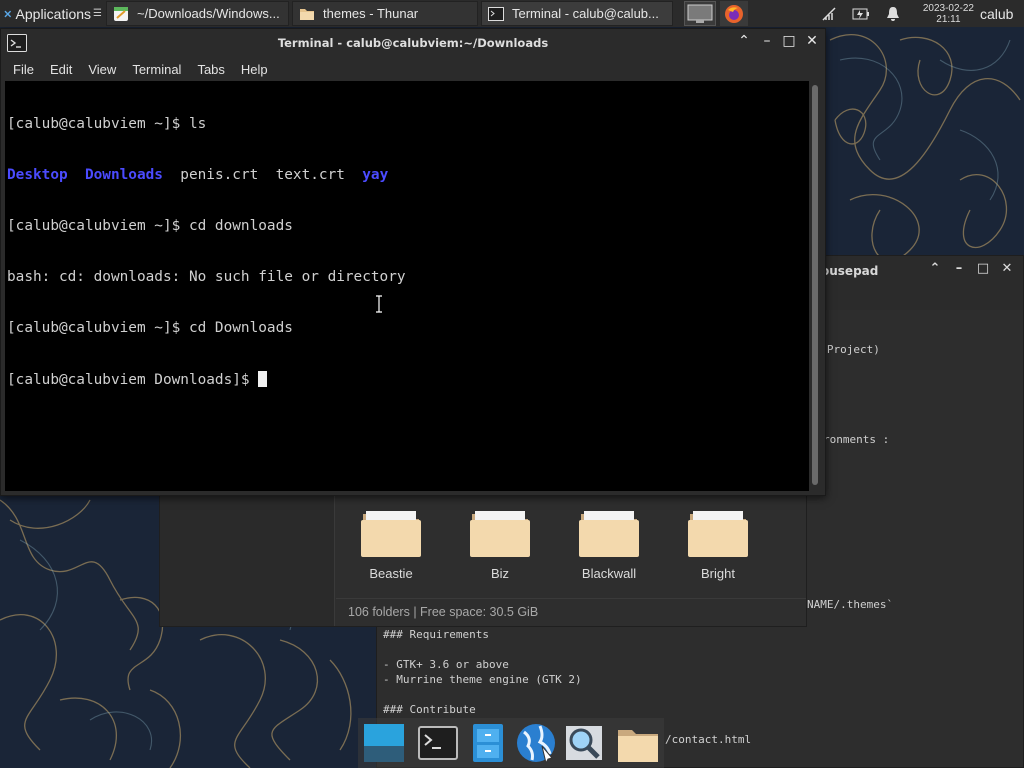  I want to click on bottom-dock, so click(511, 743).